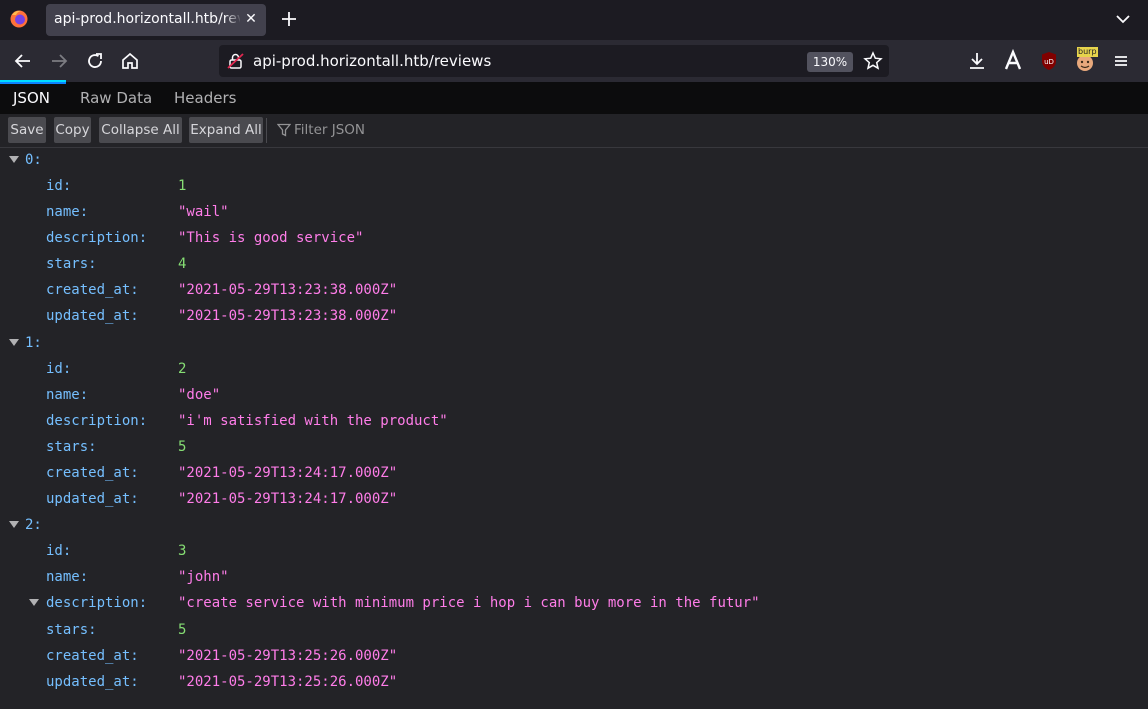 This screenshot has height=709, width=1148. Describe the element at coordinates (574, 656) in the screenshot. I see `field-row: created_at: "2021-05-29T13:25:26.000Z"` at that location.